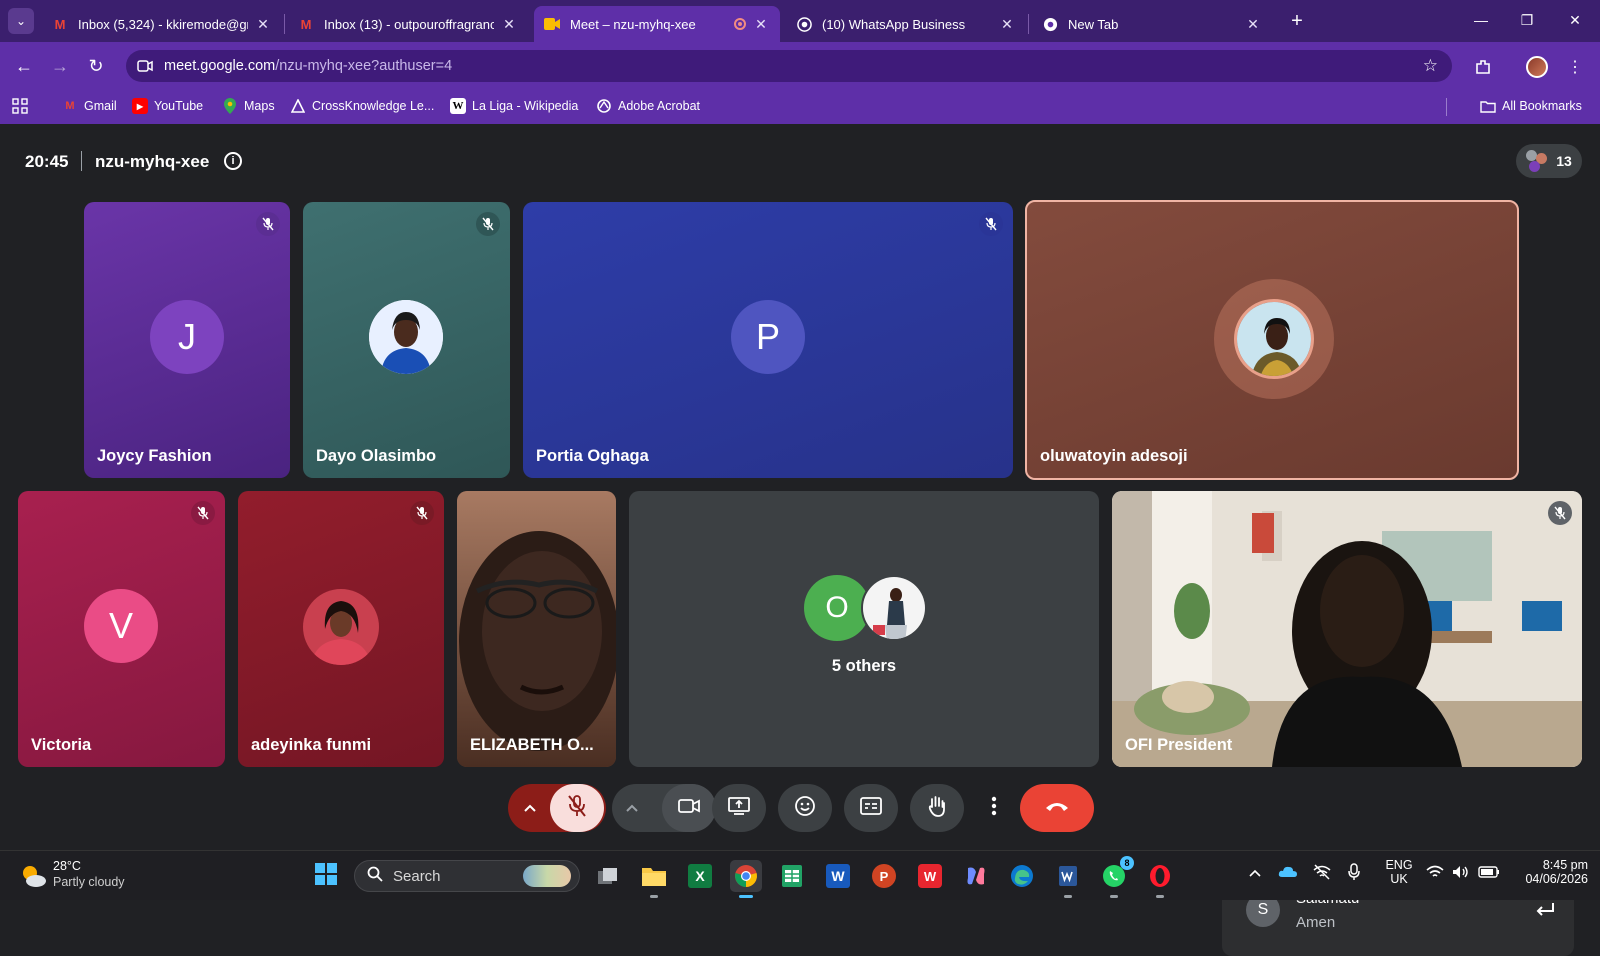  Describe the element at coordinates (864, 629) in the screenshot. I see `participant-tile-others: O 5 others` at that location.